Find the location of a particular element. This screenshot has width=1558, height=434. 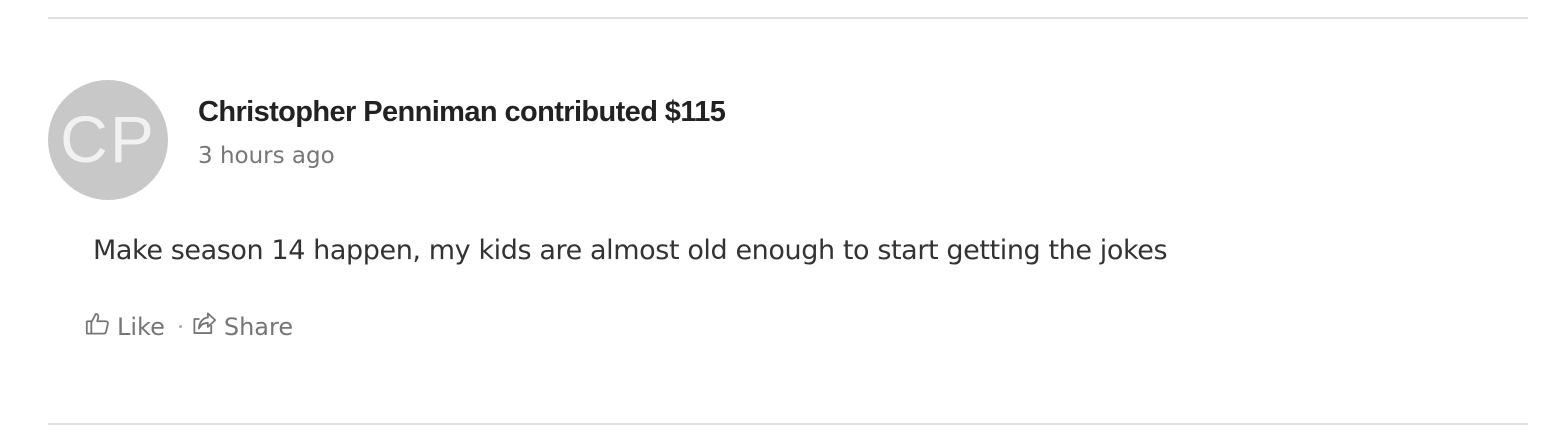

contribution-timestamp: 3 hours ago is located at coordinates (266, 156).